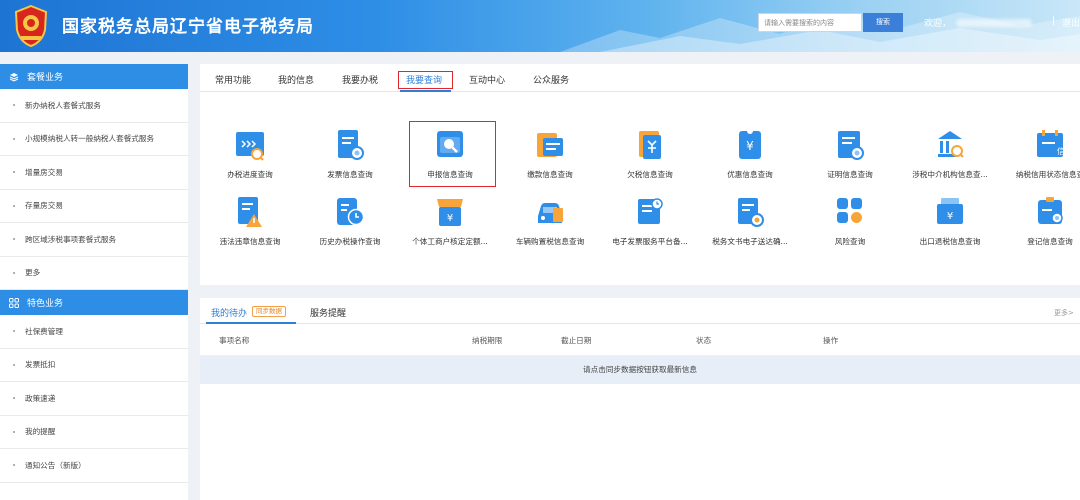 The image size is (1080, 500). I want to click on service-item: 证明信息查询, so click(850, 164).